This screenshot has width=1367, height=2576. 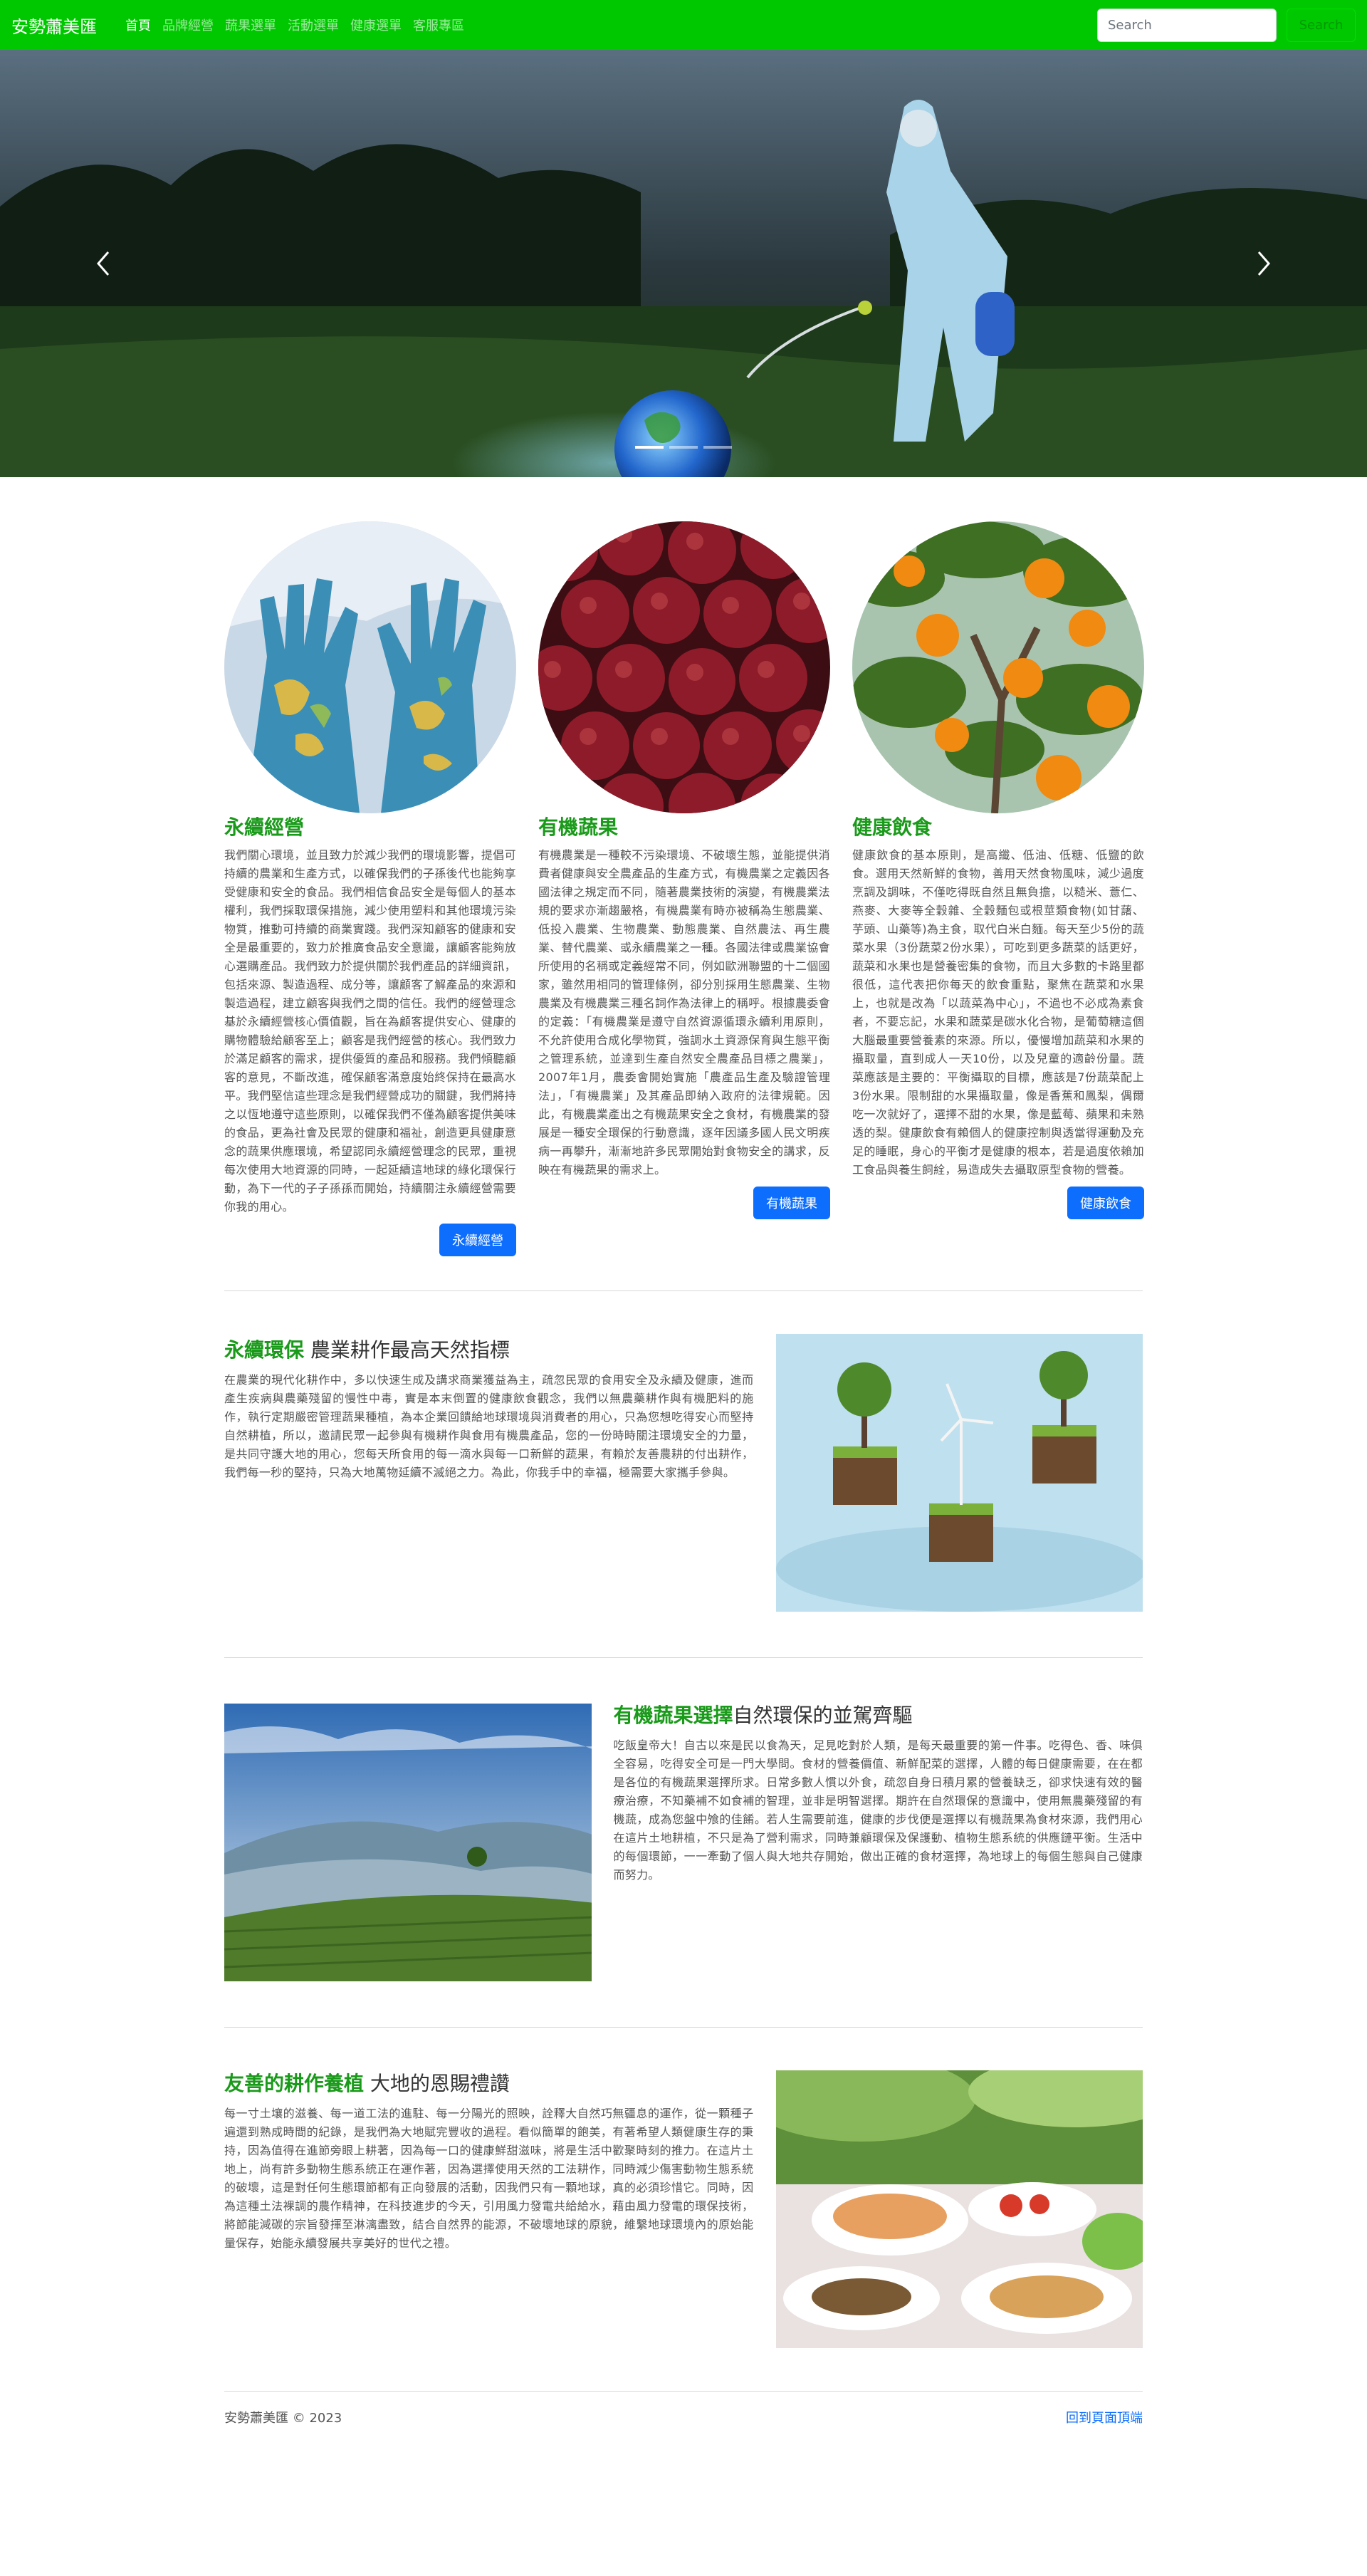 What do you see at coordinates (437, 2083) in the screenshot?
I see `featurette-heading-text: 大地的恩賜禮讚` at bounding box center [437, 2083].